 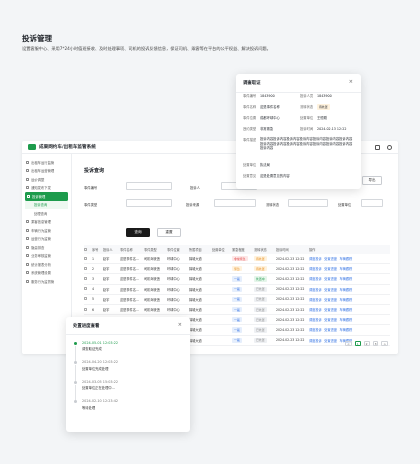 I want to click on table-cell: 调度投诉 处置进度 车辆跟踪, so click(x=339, y=278).